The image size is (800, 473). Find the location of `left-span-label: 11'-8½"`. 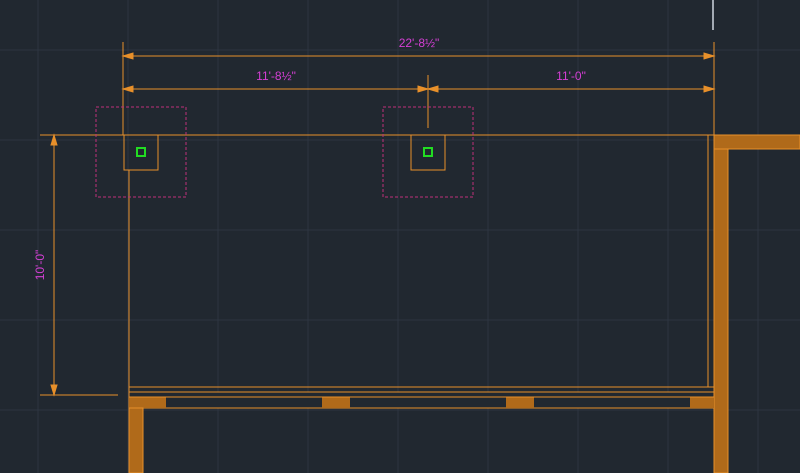

left-span-label: 11'-8½" is located at coordinates (276, 76).